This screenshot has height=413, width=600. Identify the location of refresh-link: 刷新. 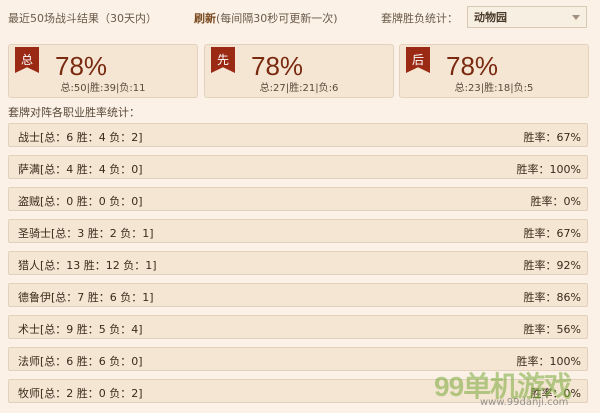
(205, 18).